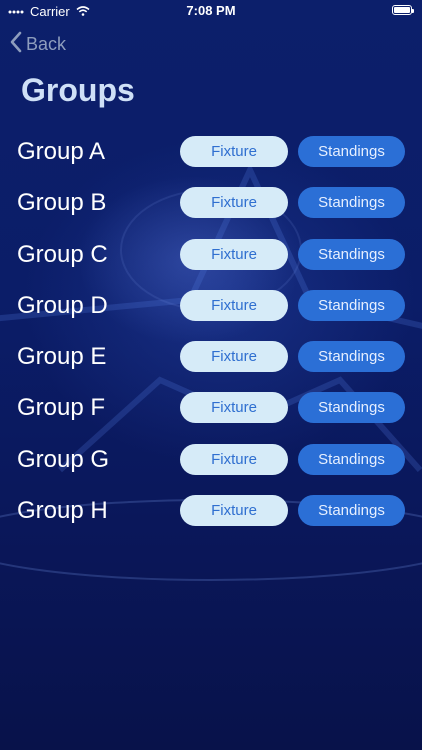  I want to click on group-row: Group G Fixture Standings, so click(211, 469).